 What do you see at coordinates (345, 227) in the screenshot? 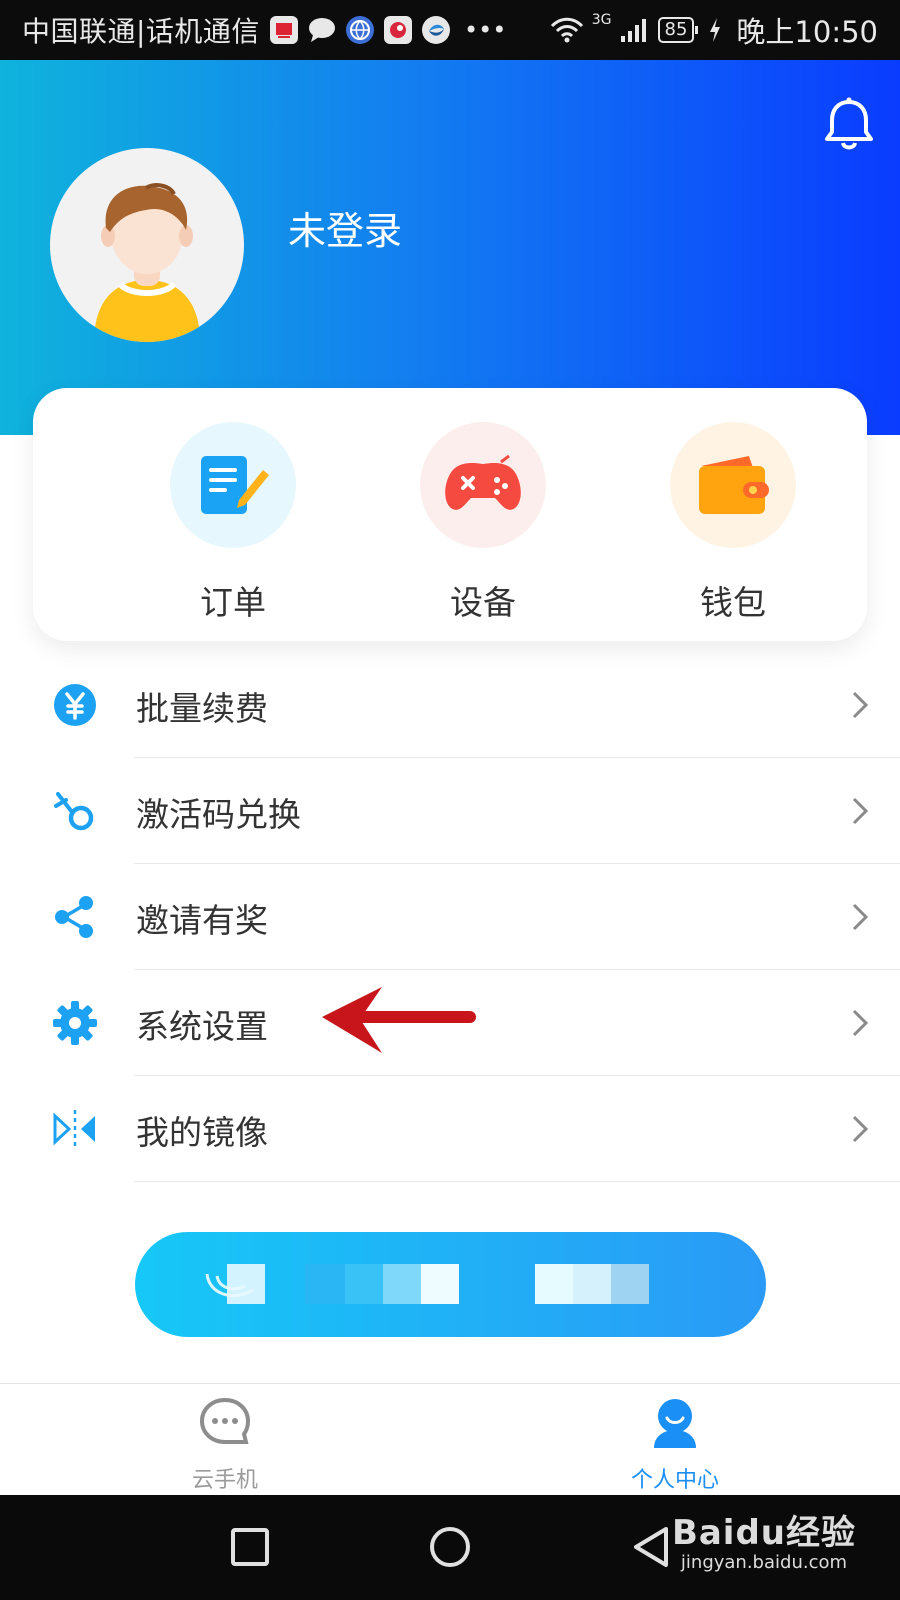
I see `username: 未登录` at bounding box center [345, 227].